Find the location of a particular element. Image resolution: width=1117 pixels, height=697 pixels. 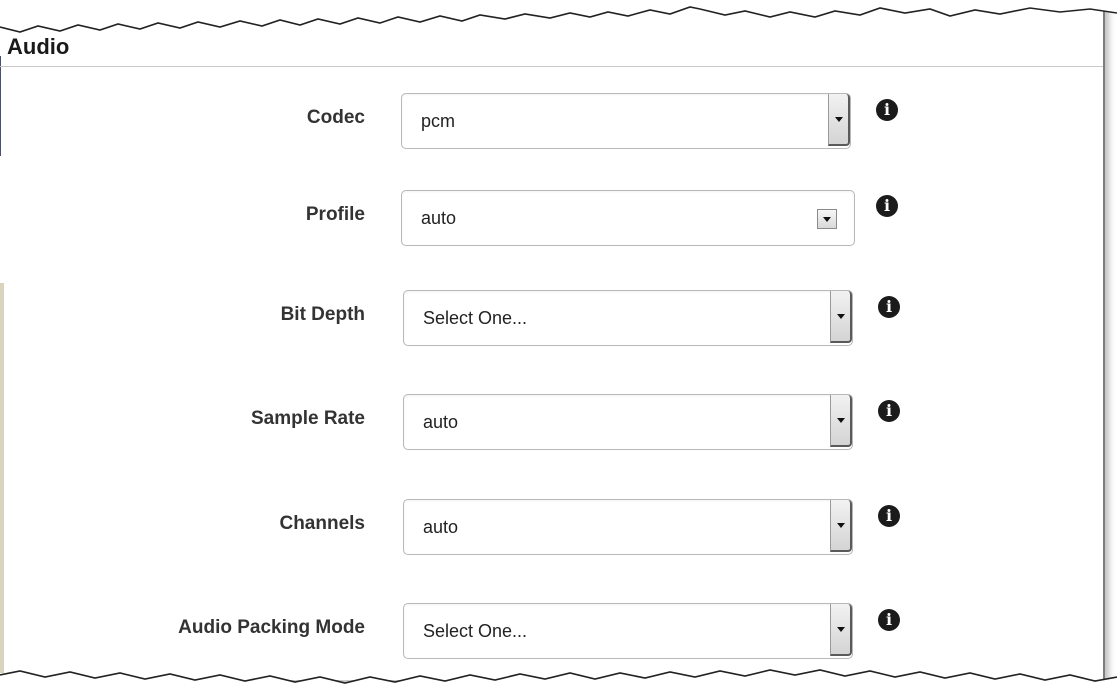

channels-value: auto is located at coordinates (441, 527).